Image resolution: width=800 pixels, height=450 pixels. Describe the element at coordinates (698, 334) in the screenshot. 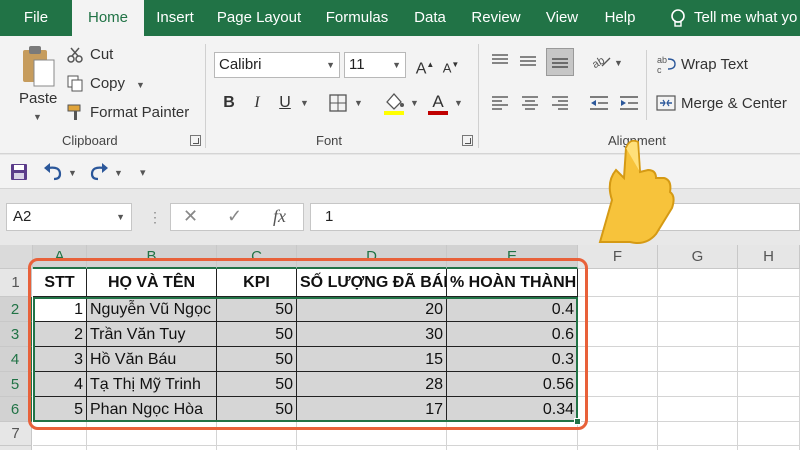

I see `cell-g3` at that location.